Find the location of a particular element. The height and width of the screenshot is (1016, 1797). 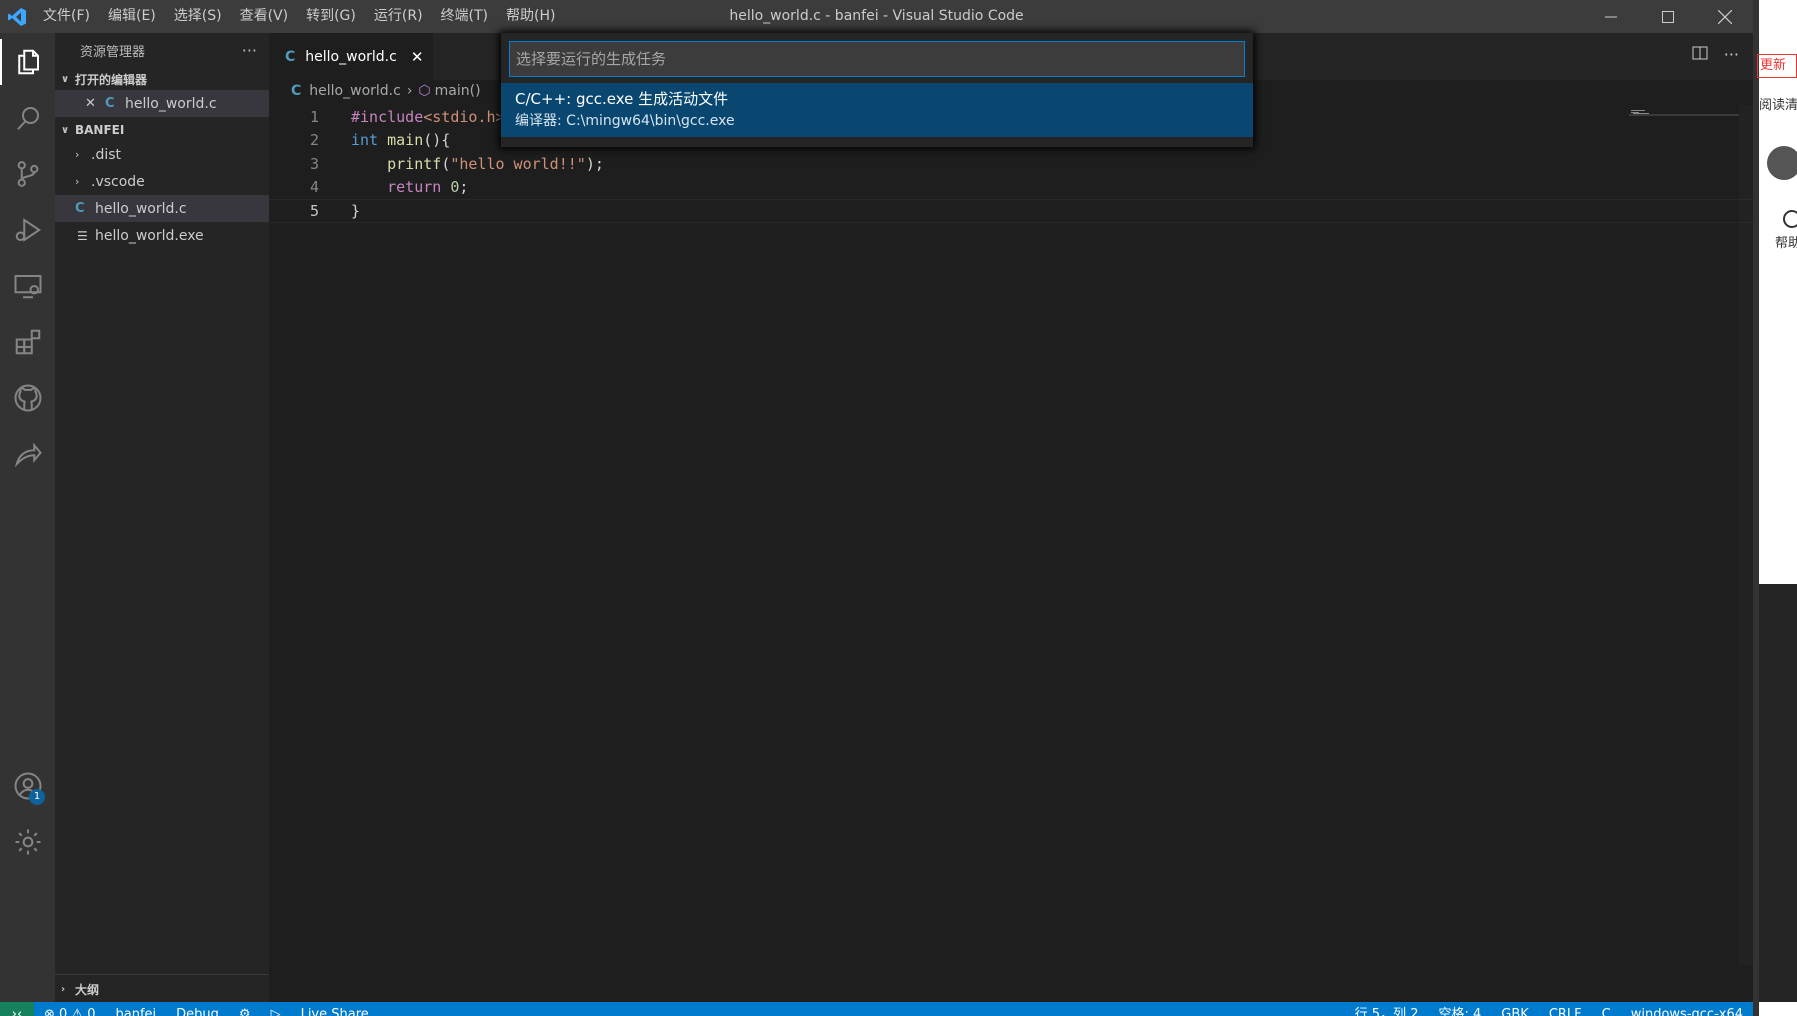

menu-file: 文件(F) is located at coordinates (66, 16).